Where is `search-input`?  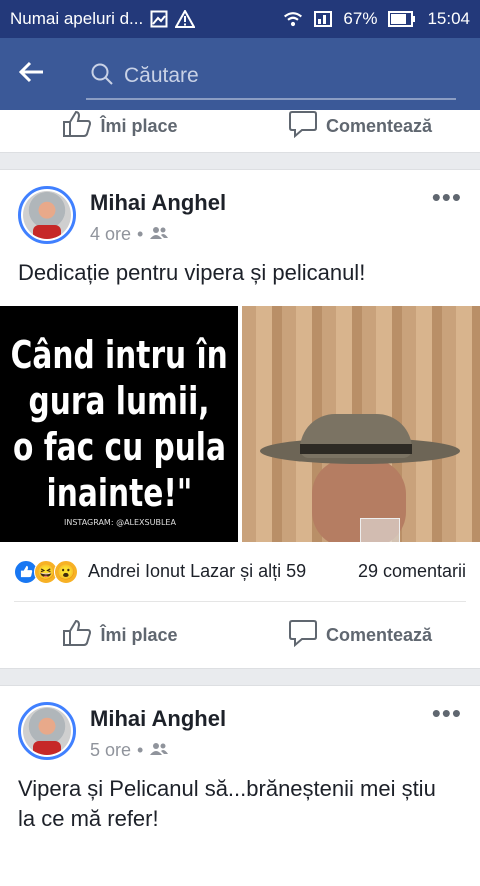 search-input is located at coordinates (274, 76).